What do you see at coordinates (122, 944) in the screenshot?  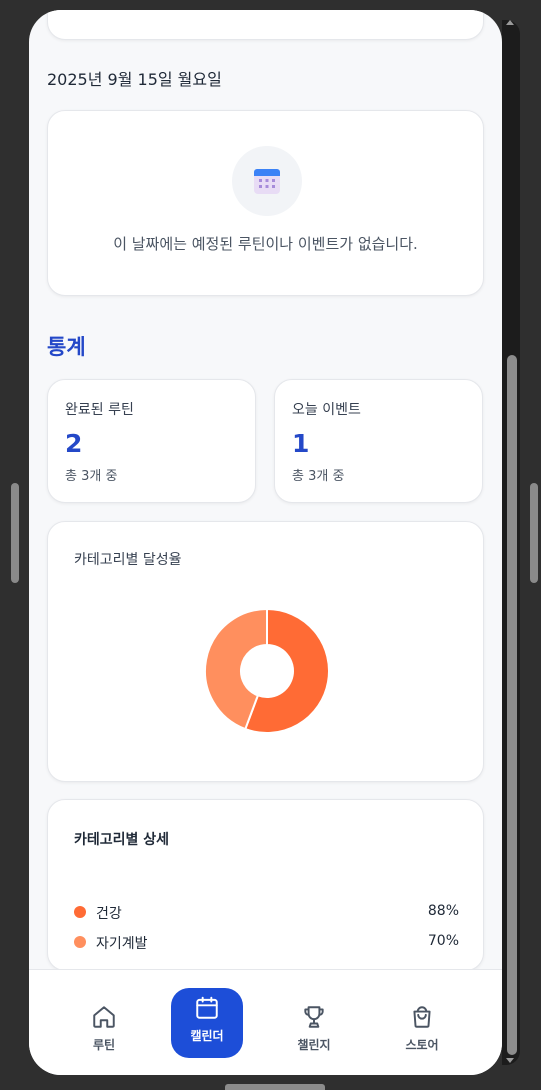 I see `legend-name: 자기계발` at bounding box center [122, 944].